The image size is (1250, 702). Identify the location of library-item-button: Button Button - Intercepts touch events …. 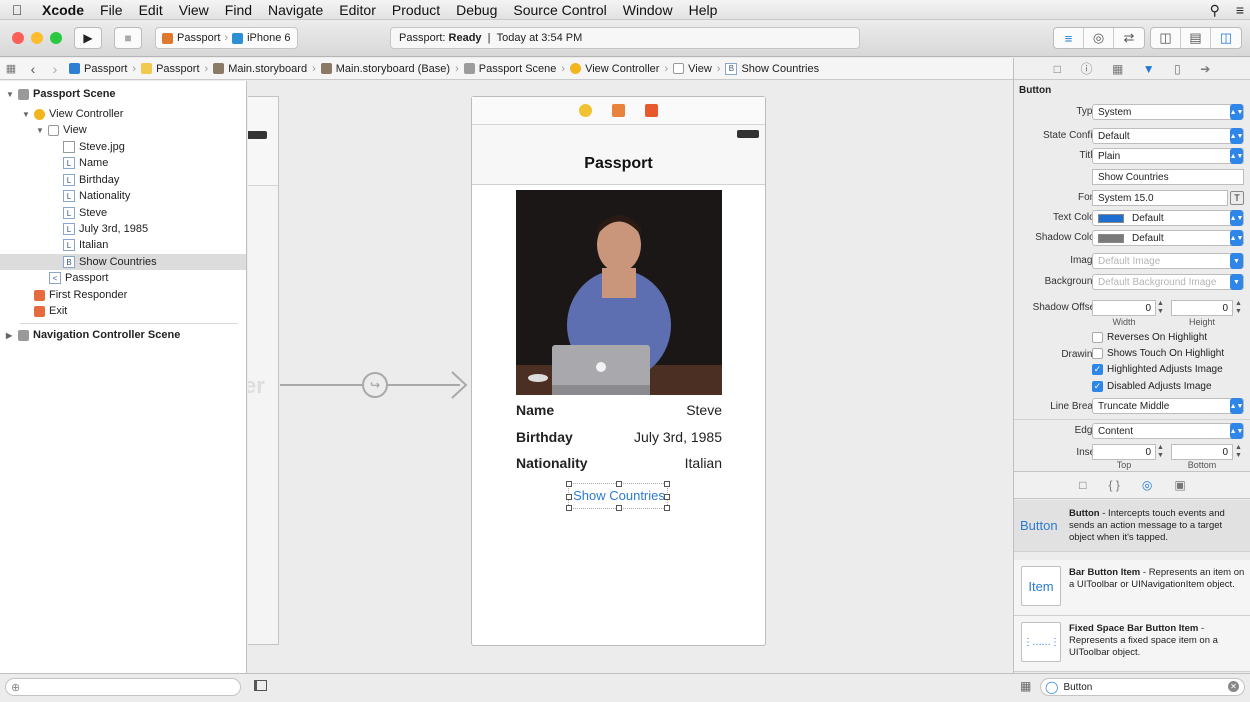
(1132, 526).